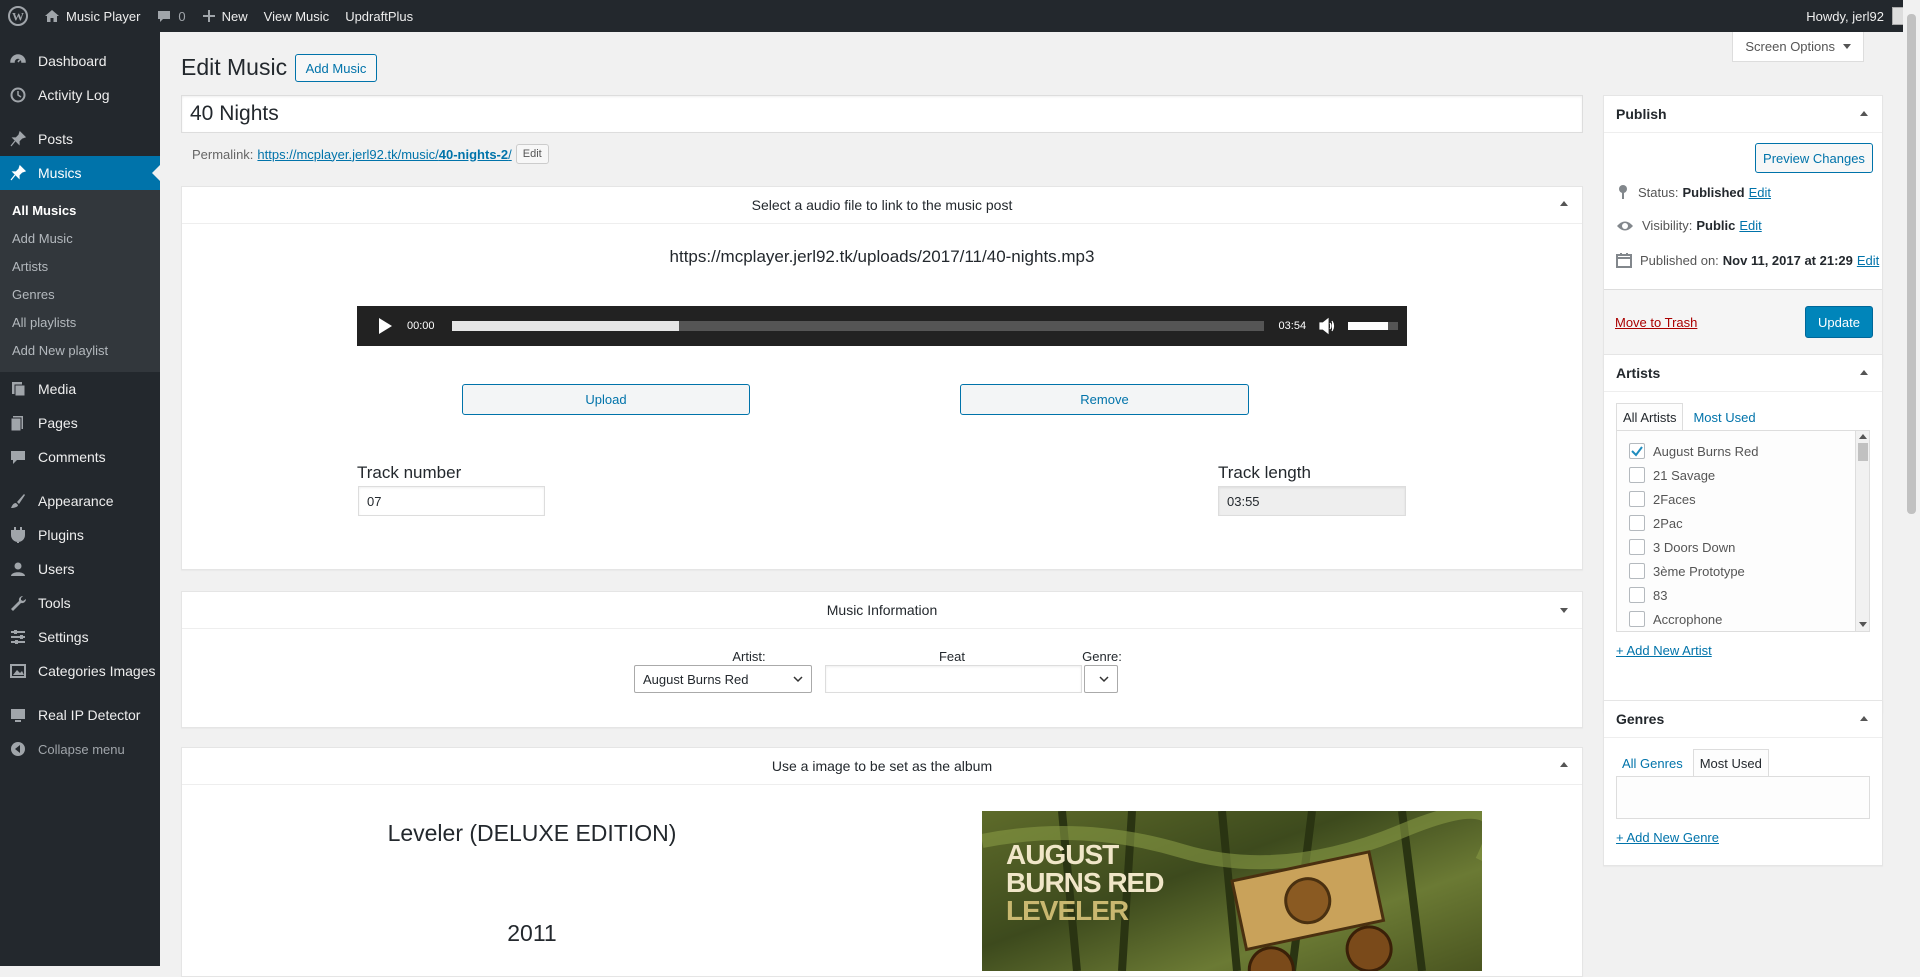  What do you see at coordinates (882, 610) in the screenshot?
I see `music-info-header: Music Information` at bounding box center [882, 610].